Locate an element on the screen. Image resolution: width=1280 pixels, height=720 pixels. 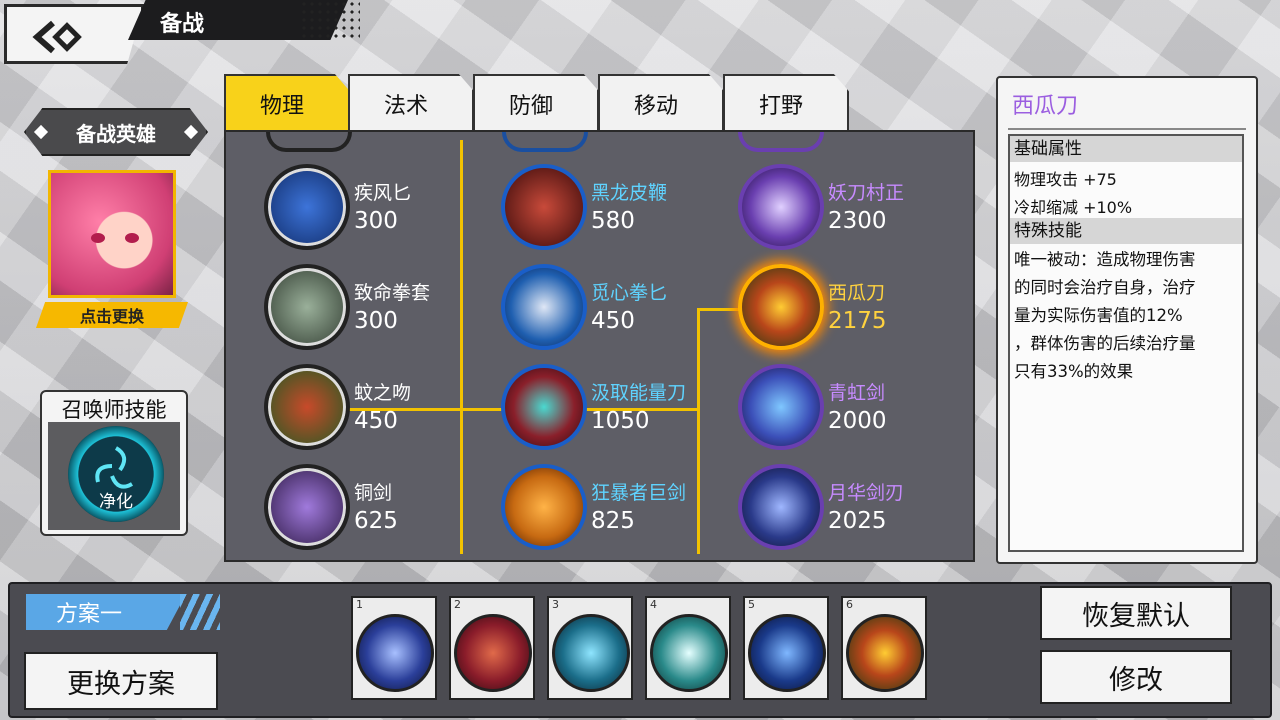
build-slot-2: 2 is located at coordinates (492, 648).